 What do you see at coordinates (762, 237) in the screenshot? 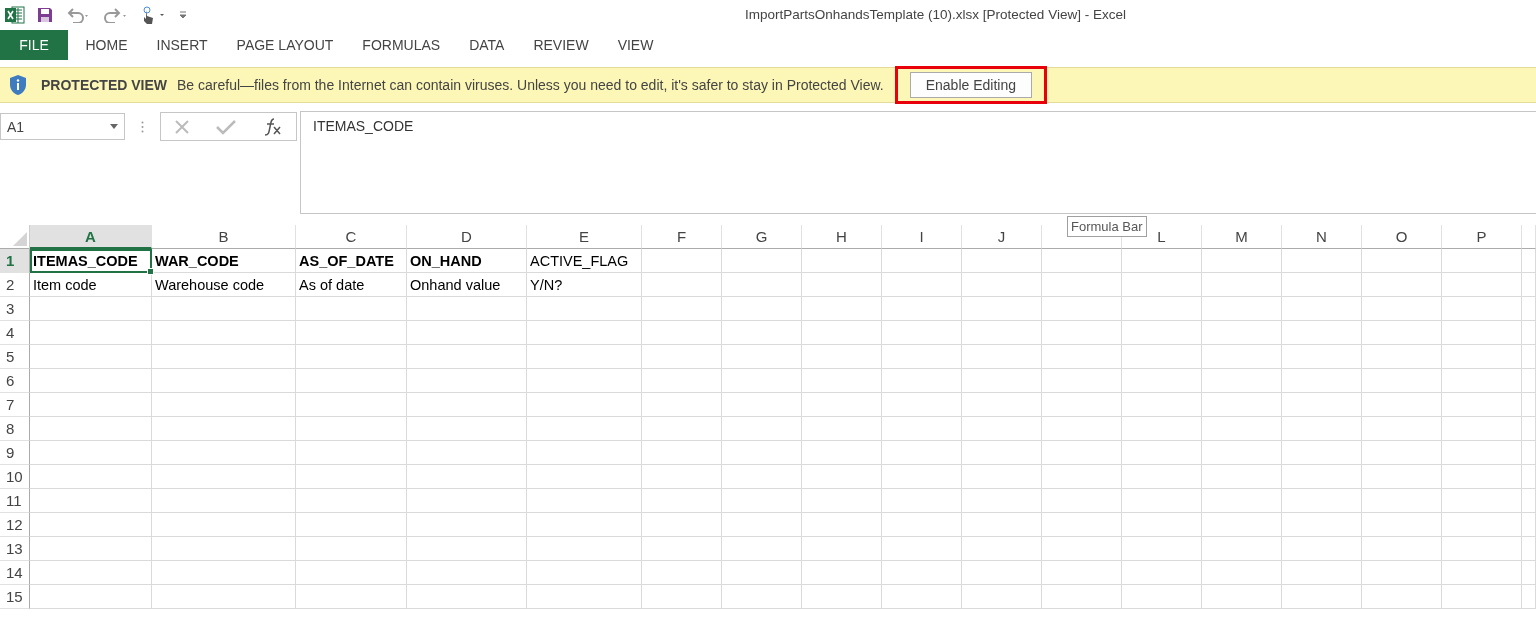
I see `column-header: G` at bounding box center [762, 237].